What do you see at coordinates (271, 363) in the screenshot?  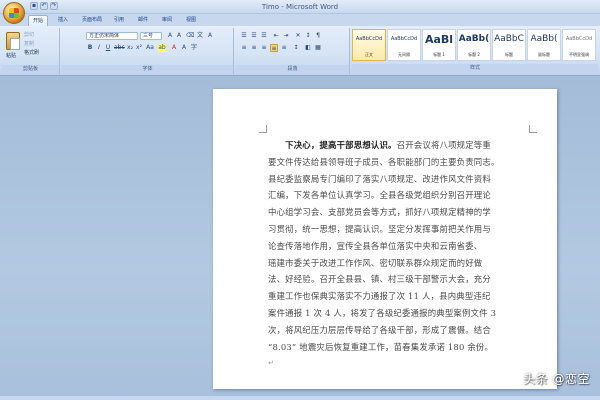 I see `paragraph-mark-icon: ↵` at bounding box center [271, 363].